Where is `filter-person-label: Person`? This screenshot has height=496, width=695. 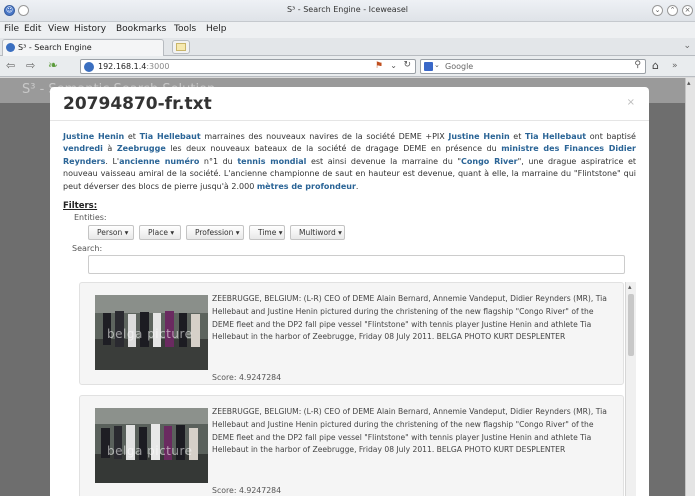
filter-person-label: Person is located at coordinates (110, 232).